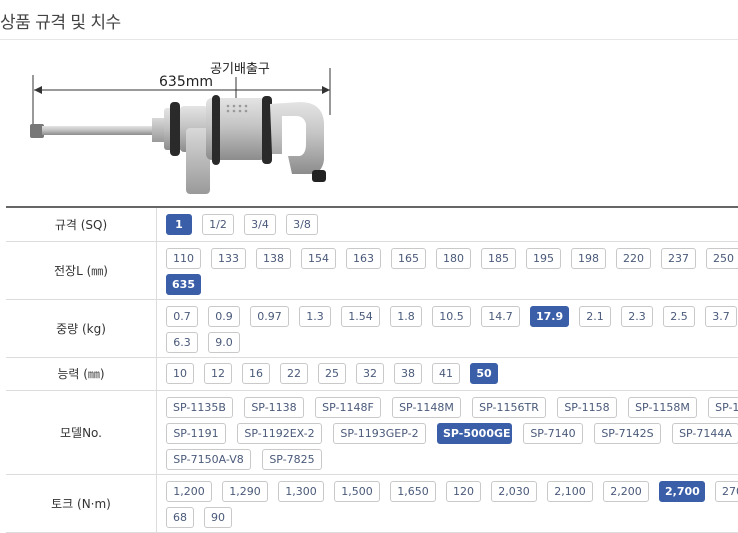 This screenshot has height=533, width=738. What do you see at coordinates (379, 433) in the screenshot?
I see `spec-option-model-no: SP-1193GEP-2` at bounding box center [379, 433].